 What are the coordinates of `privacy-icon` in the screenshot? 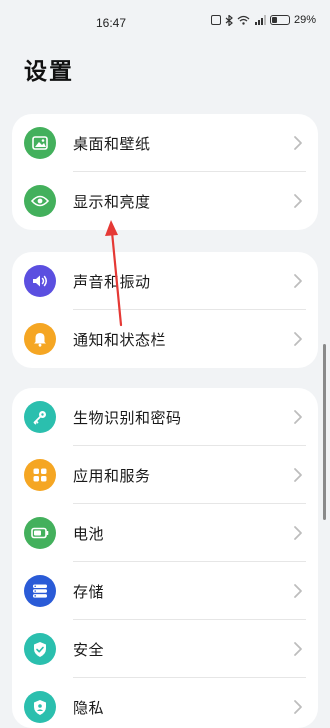 It's located at (40, 707).